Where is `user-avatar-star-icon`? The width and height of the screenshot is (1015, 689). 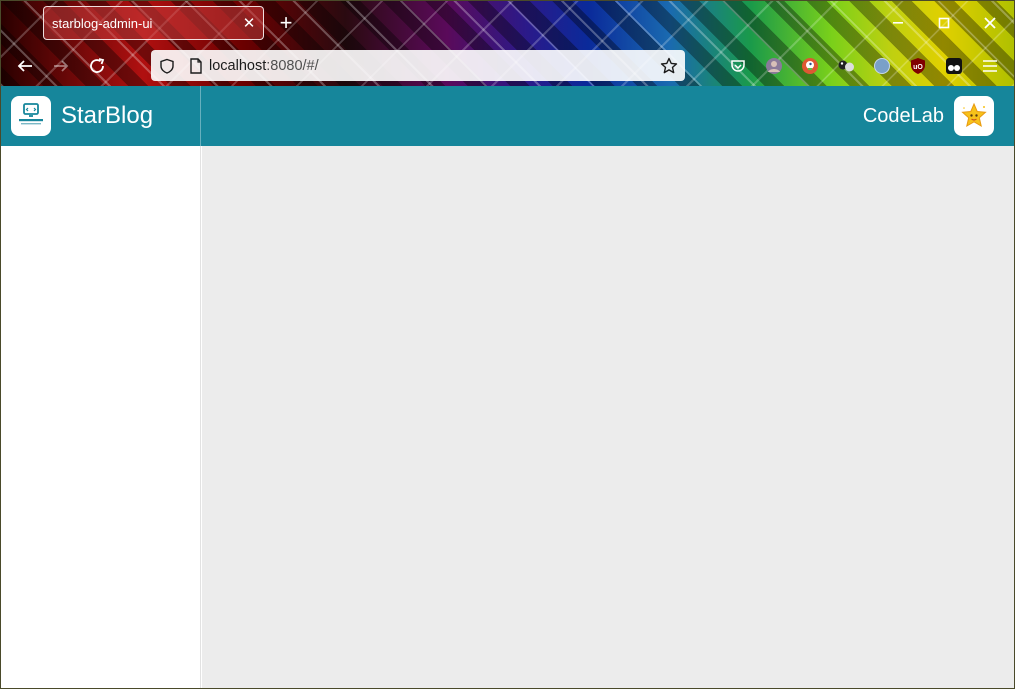 user-avatar-star-icon is located at coordinates (974, 116).